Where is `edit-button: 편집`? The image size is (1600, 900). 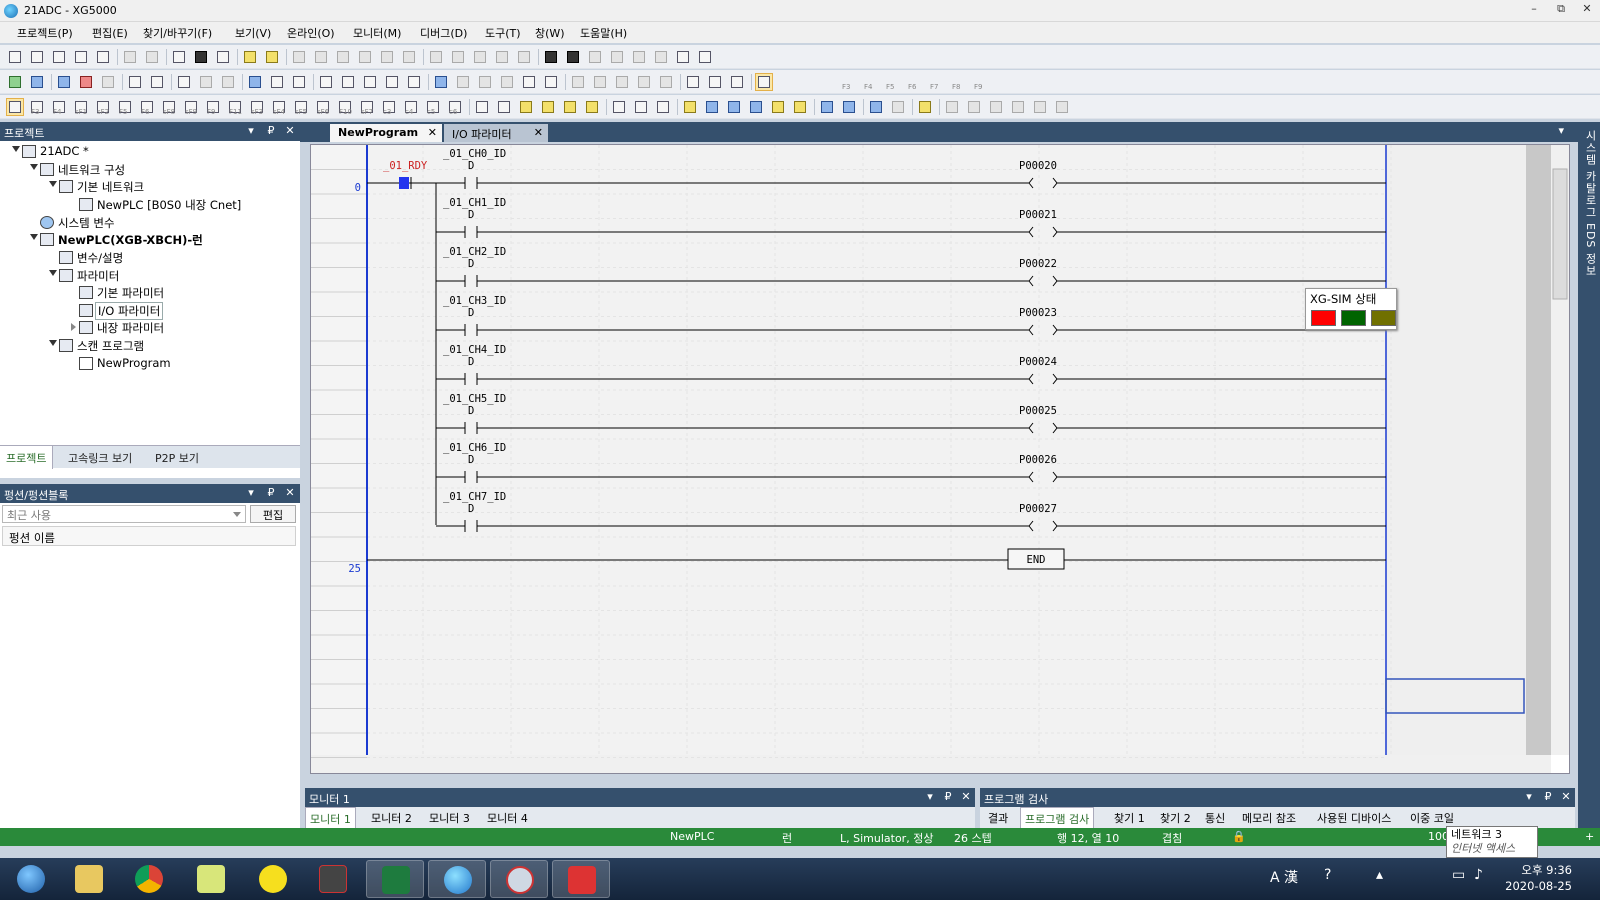
edit-button: 편집 is located at coordinates (273, 514).